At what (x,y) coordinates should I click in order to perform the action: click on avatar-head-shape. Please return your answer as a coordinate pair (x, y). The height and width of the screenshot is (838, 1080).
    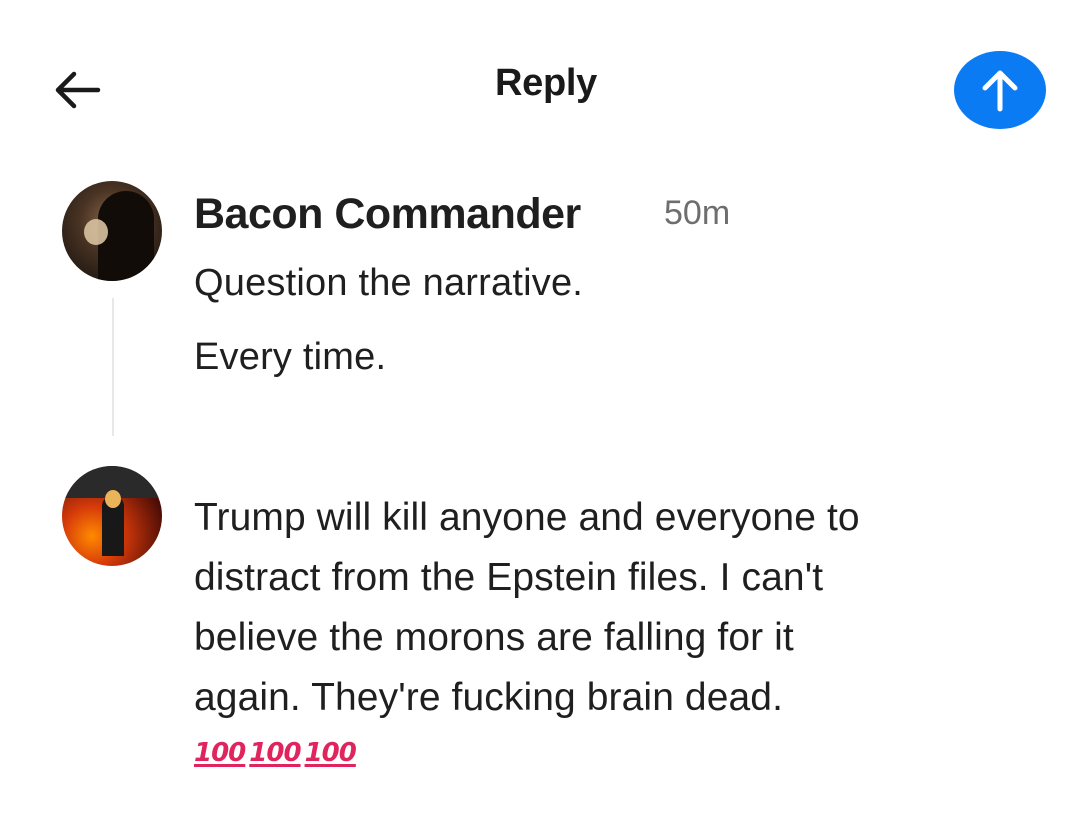
    Looking at the image, I should click on (113, 499).